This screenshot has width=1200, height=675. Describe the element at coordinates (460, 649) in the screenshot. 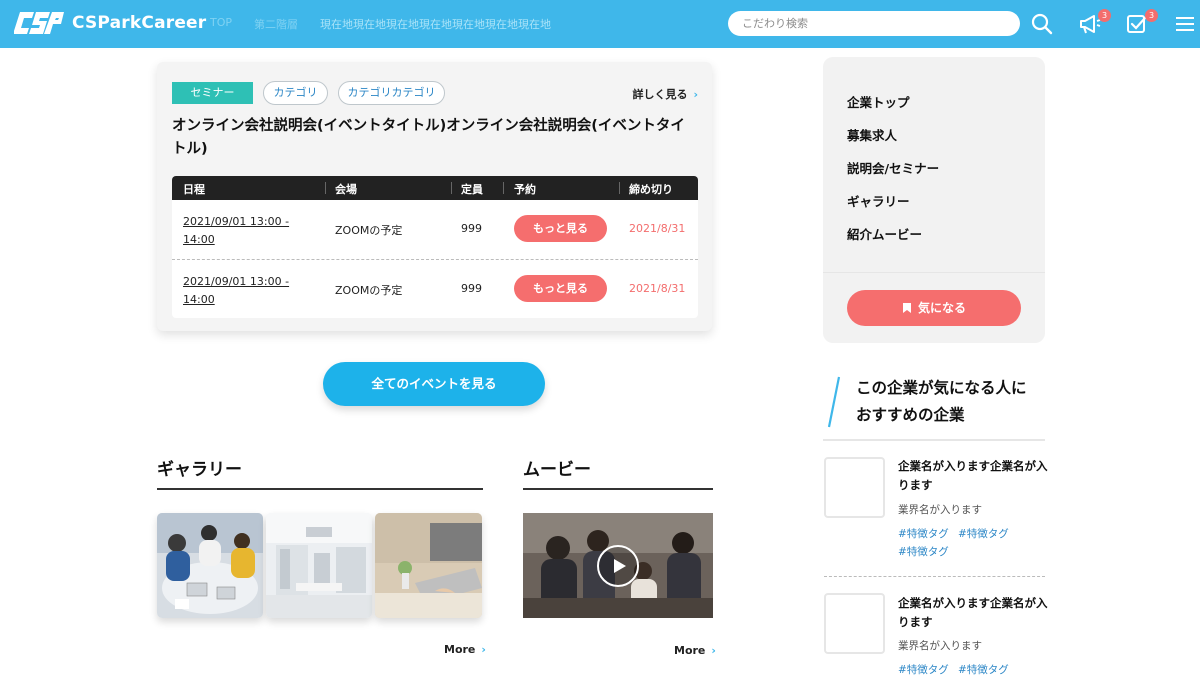

I see `gallery-more-label: More` at that location.